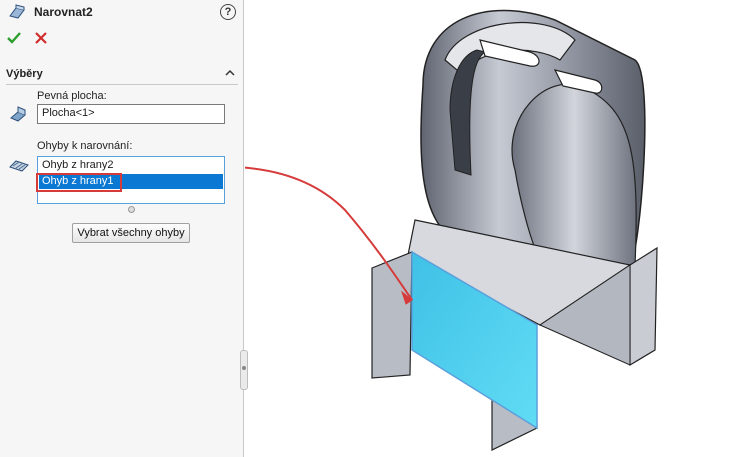 The image size is (750, 457). Describe the element at coordinates (131, 209) in the screenshot. I see `resize-handle` at that location.